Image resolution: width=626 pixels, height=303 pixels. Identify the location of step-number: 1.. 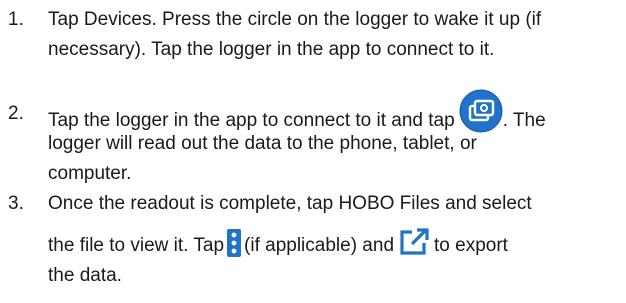
(16, 19).